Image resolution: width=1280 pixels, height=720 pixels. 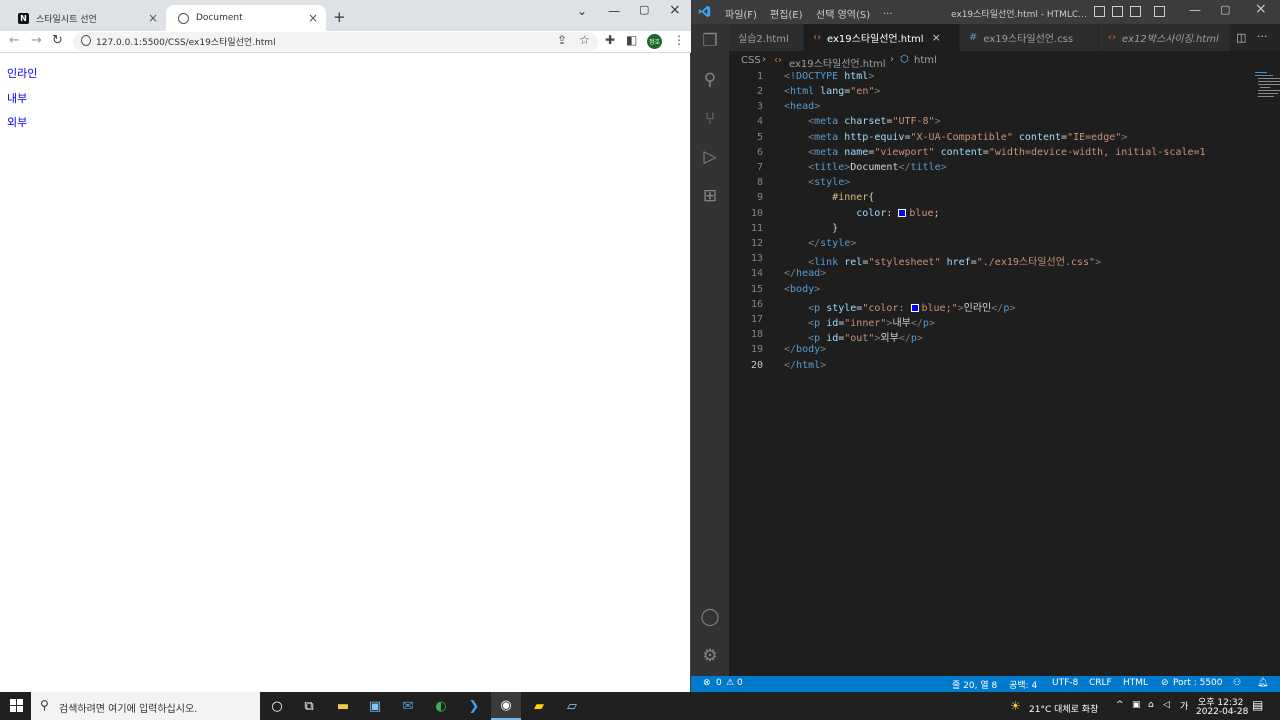 I want to click on accounts-icon: ◯, so click(x=710, y=617).